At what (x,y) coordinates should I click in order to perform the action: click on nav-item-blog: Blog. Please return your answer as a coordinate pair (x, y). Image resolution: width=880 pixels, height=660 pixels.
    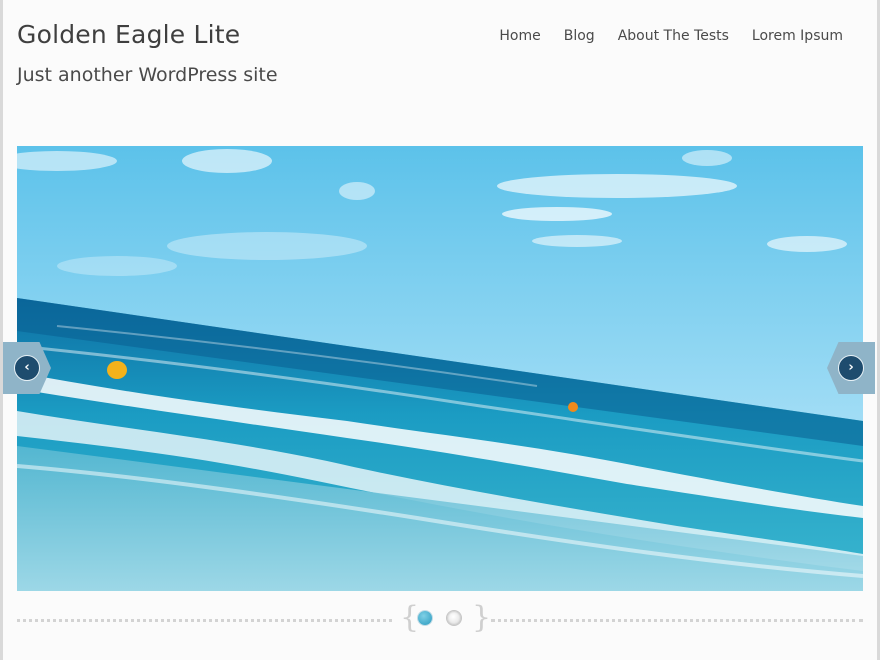
    Looking at the image, I should click on (579, 36).